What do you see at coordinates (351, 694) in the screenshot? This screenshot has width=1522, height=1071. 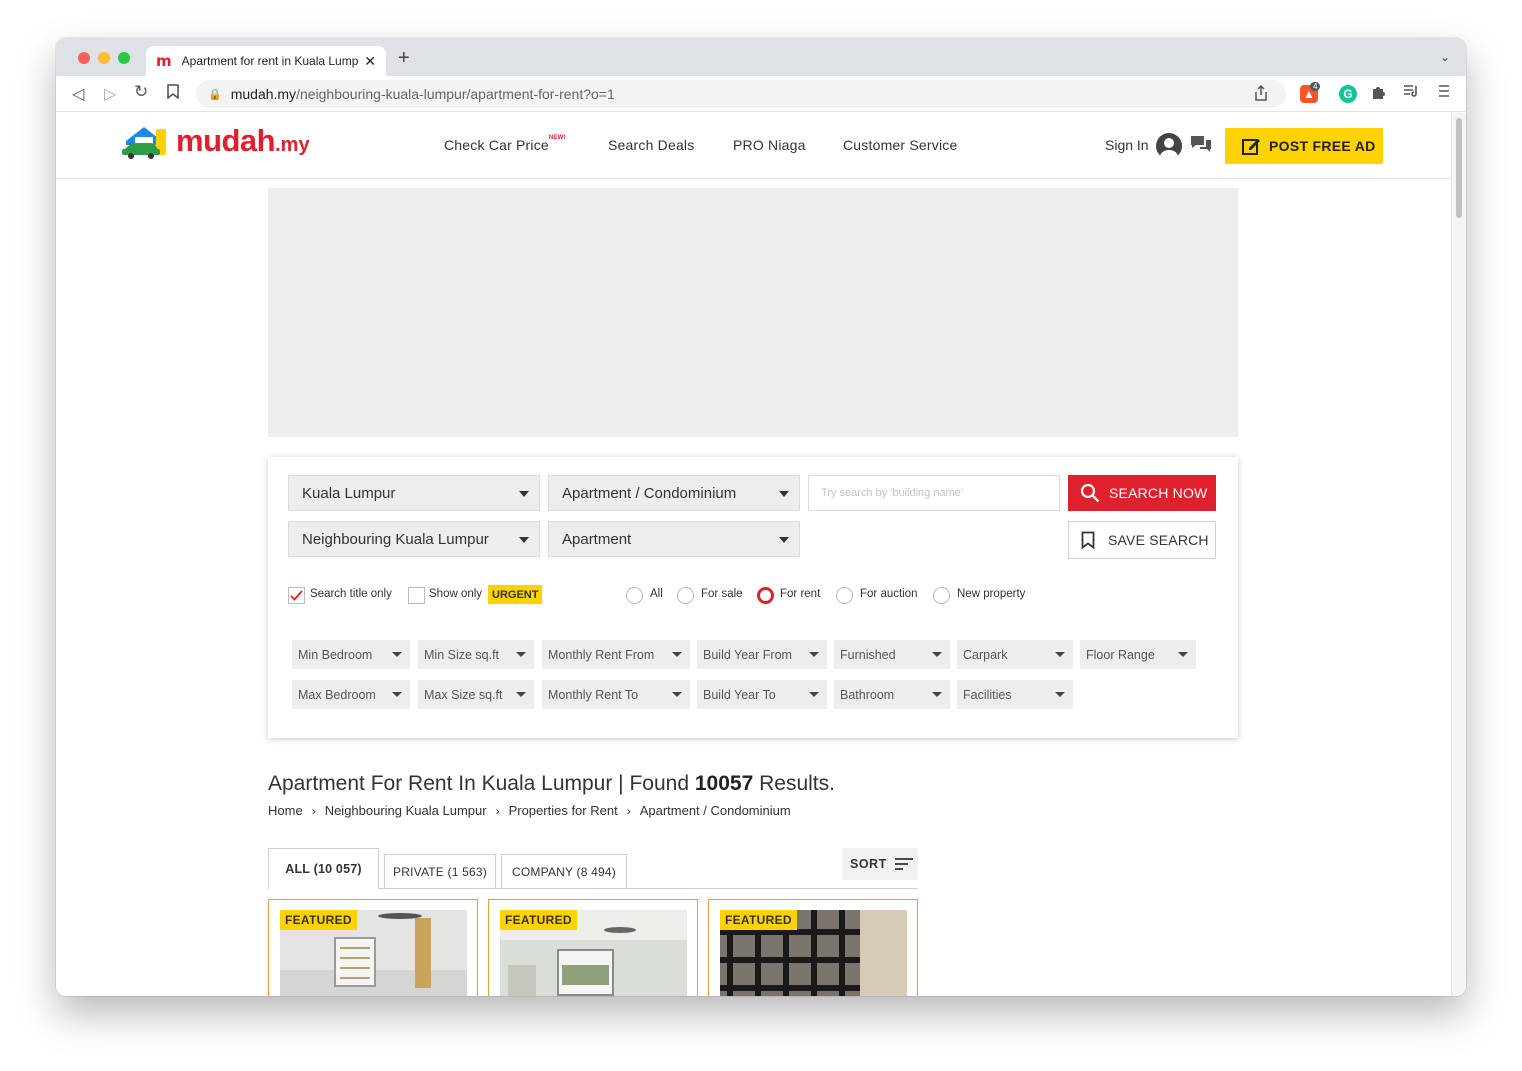 I see `max-bedroom-select: Max Bedroom` at bounding box center [351, 694].